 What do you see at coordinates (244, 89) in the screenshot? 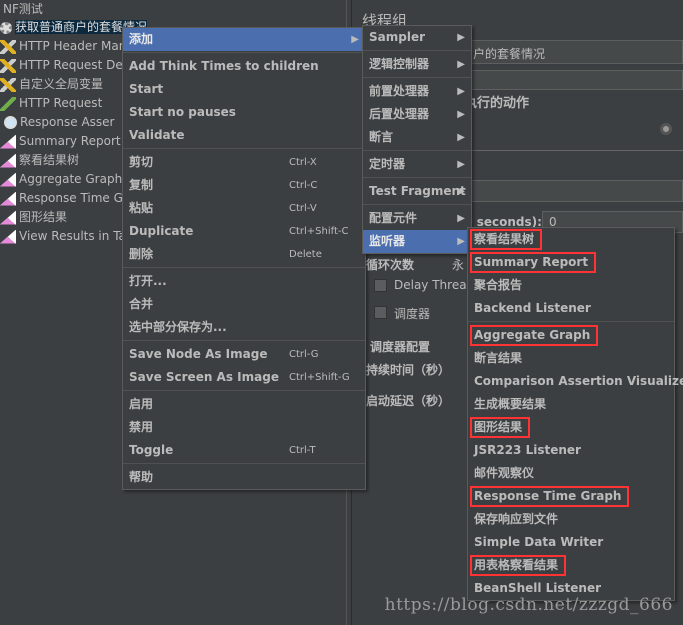
I see `context-menu-item-start: Start` at bounding box center [244, 89].